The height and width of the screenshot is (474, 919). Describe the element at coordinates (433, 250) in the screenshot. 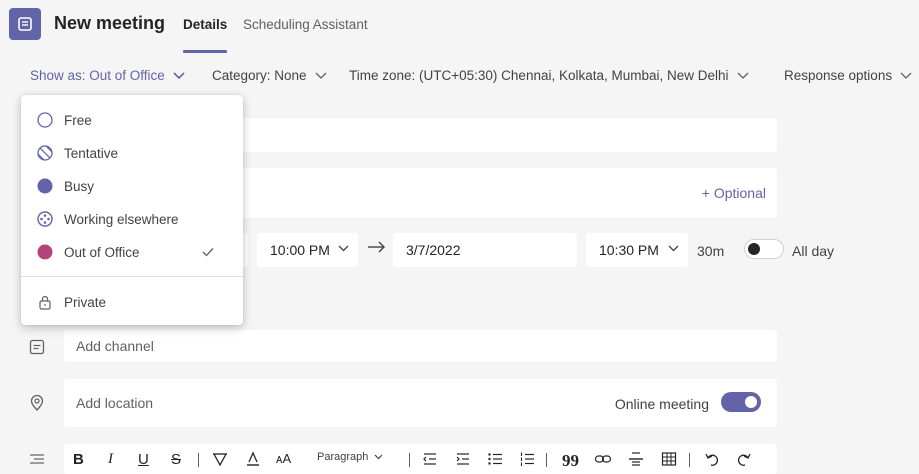

I see `end-date-value: 3/7/2022` at that location.